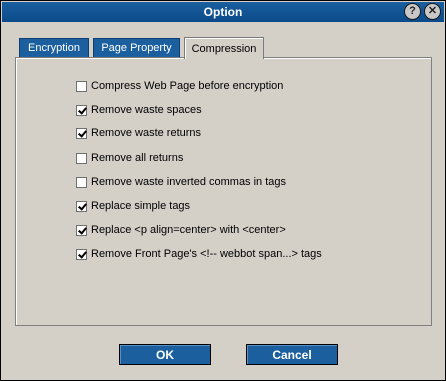  I want to click on help-icon: ?, so click(412, 11).